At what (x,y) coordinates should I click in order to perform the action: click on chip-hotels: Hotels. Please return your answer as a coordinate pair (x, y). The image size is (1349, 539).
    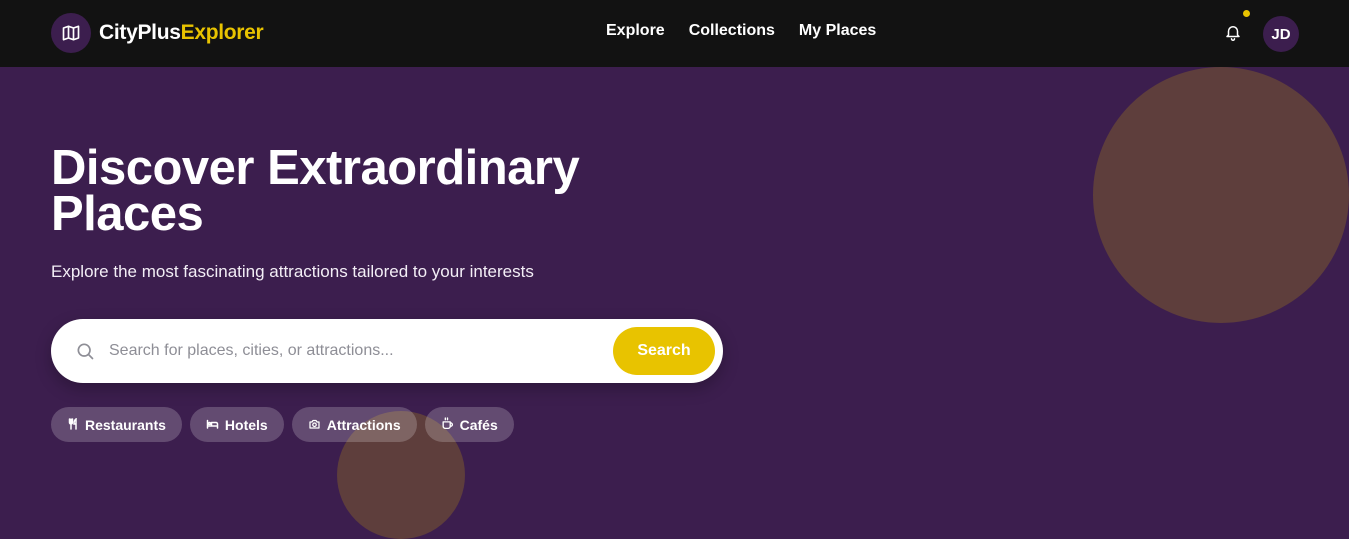
    Looking at the image, I should click on (236, 424).